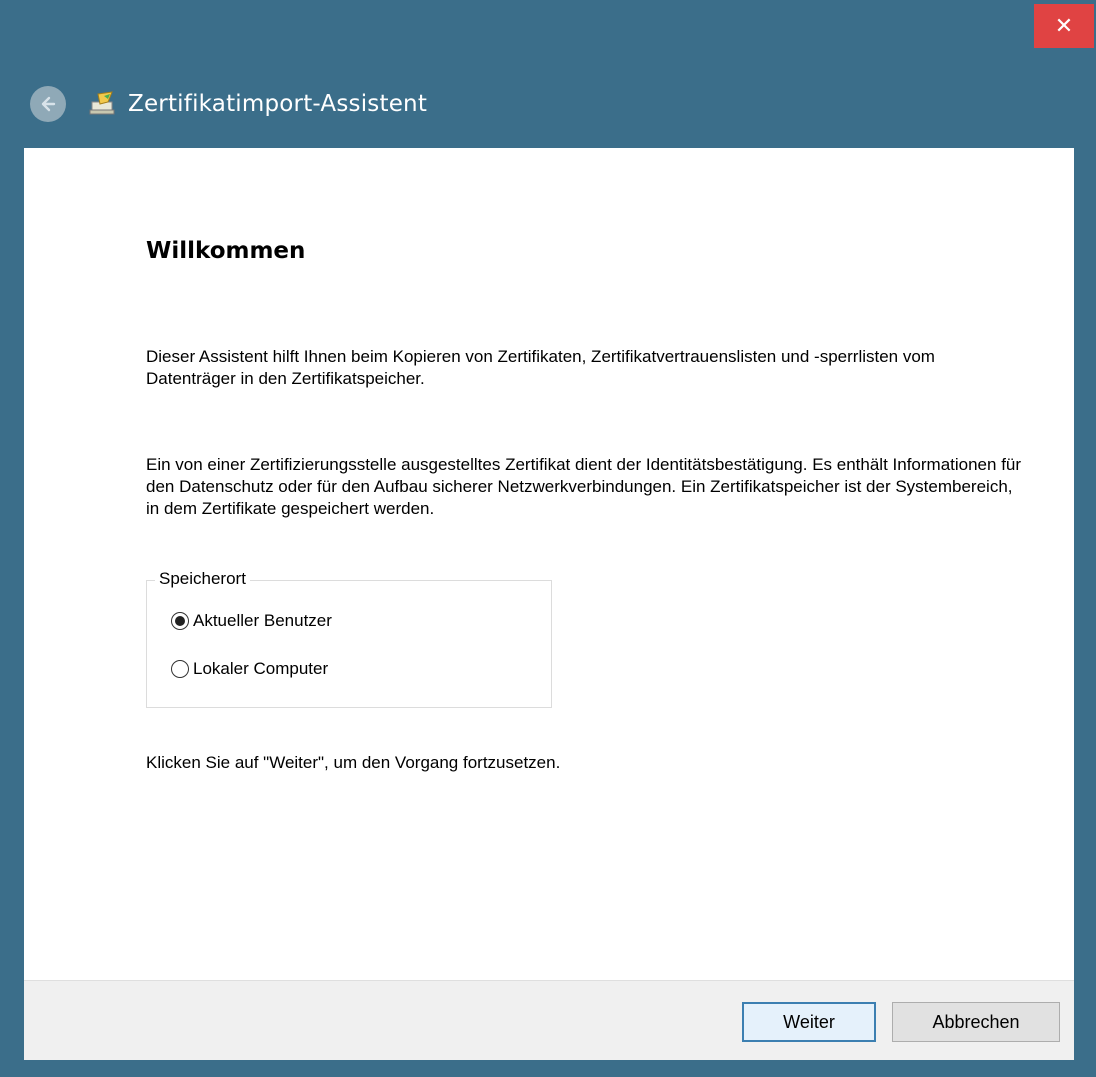 Image resolution: width=1096 pixels, height=1077 pixels. What do you see at coordinates (976, 1022) in the screenshot?
I see `cancel-button: Abbrechen` at bounding box center [976, 1022].